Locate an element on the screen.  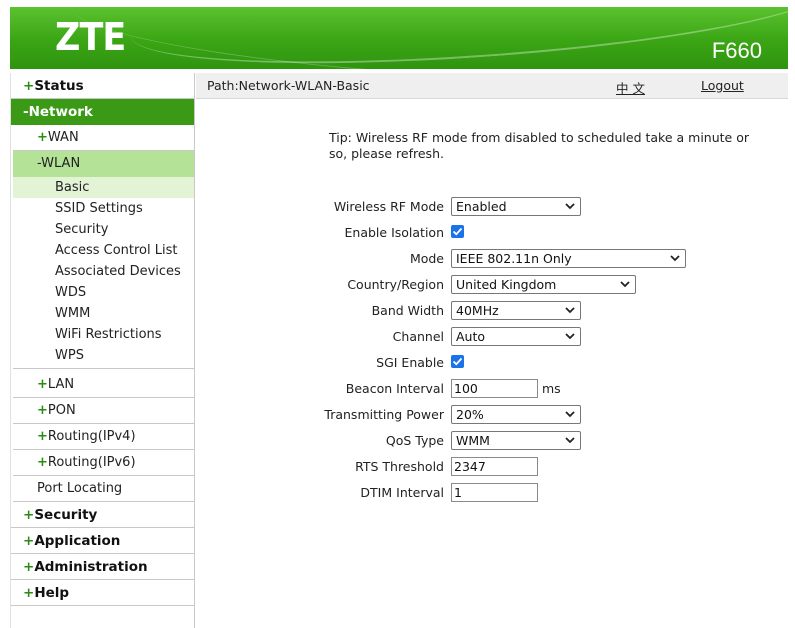
nav-label: Application is located at coordinates (77, 541).